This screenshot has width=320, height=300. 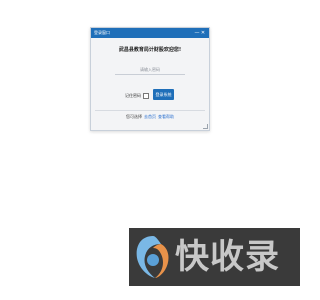 What do you see at coordinates (102, 32) in the screenshot?
I see `dialog-title: 登录窗口` at bounding box center [102, 32].